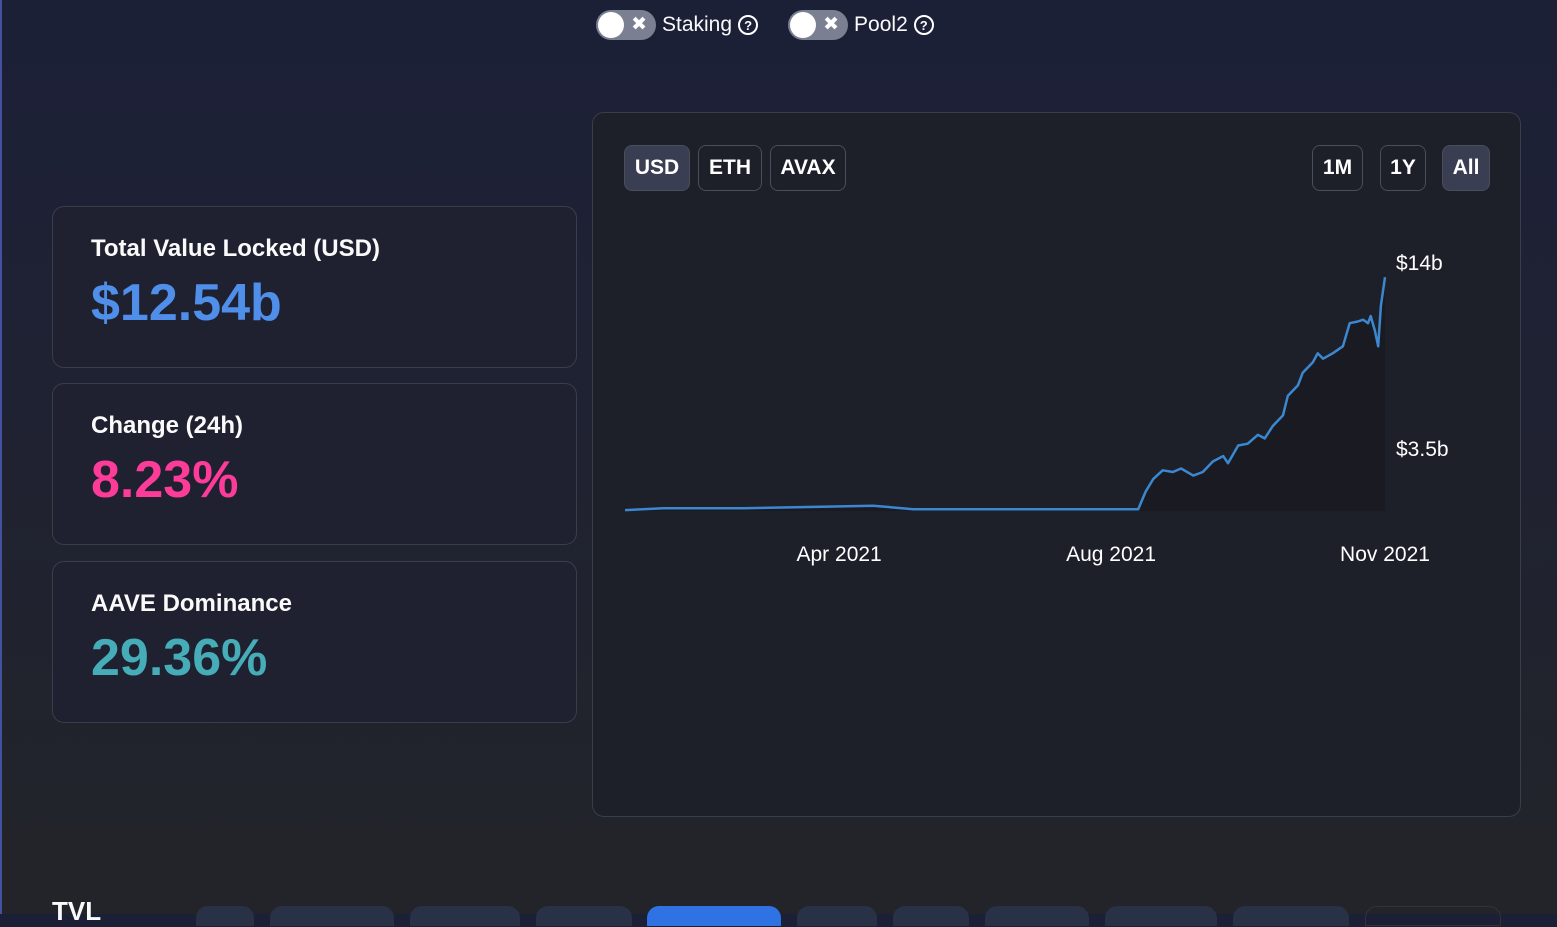  I want to click on dominance-card: AAVE Dominance 29.36%, so click(314, 642).